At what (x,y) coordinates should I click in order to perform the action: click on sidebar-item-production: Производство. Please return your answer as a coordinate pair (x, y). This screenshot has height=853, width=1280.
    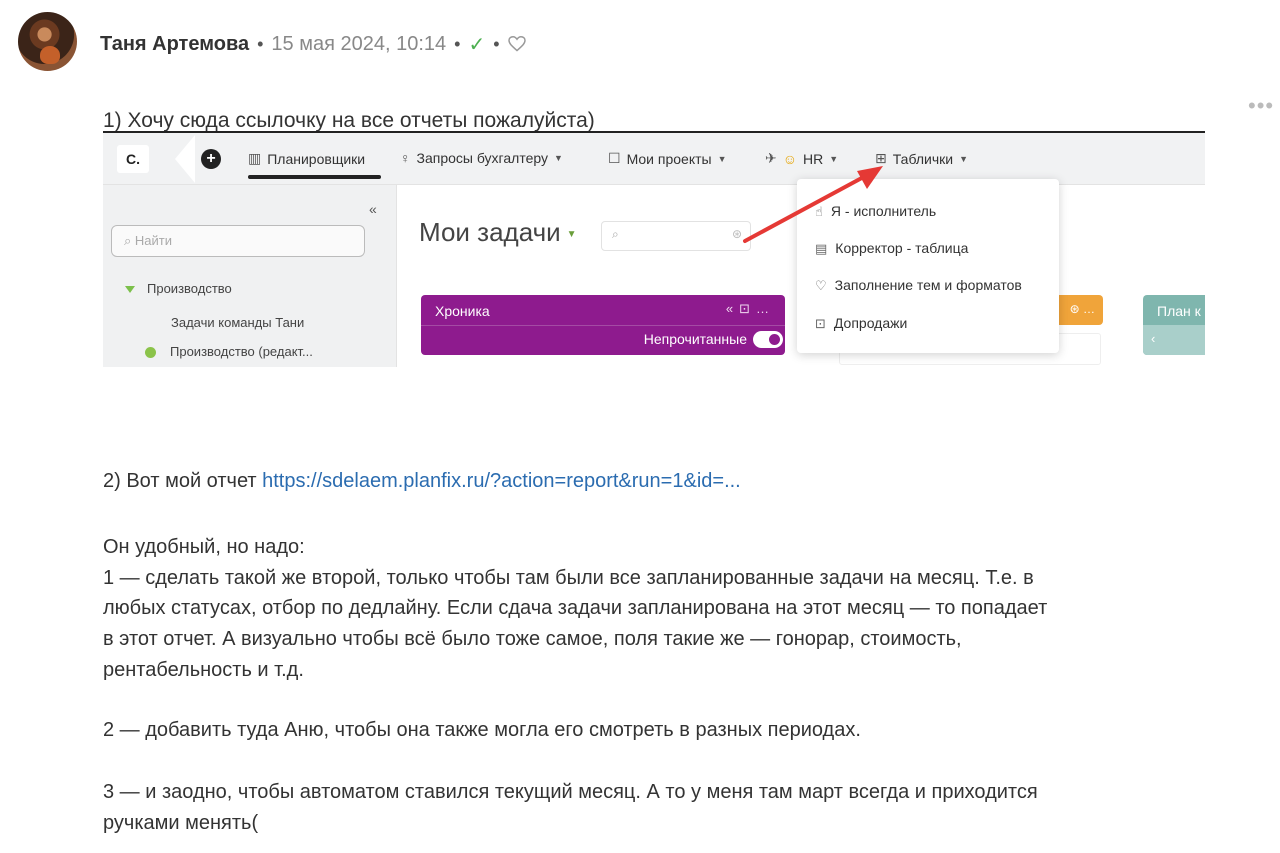
    Looking at the image, I should click on (178, 288).